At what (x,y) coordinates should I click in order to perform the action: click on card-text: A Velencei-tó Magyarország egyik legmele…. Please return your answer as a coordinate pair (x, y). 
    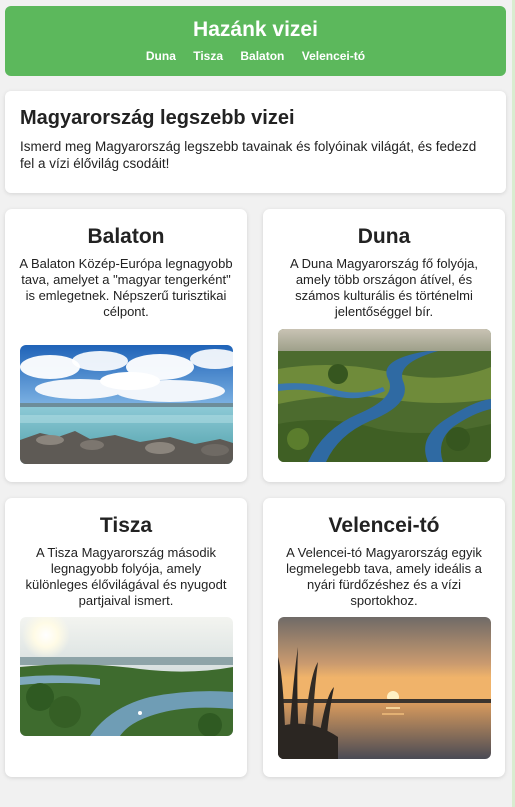
    Looking at the image, I should click on (384, 576).